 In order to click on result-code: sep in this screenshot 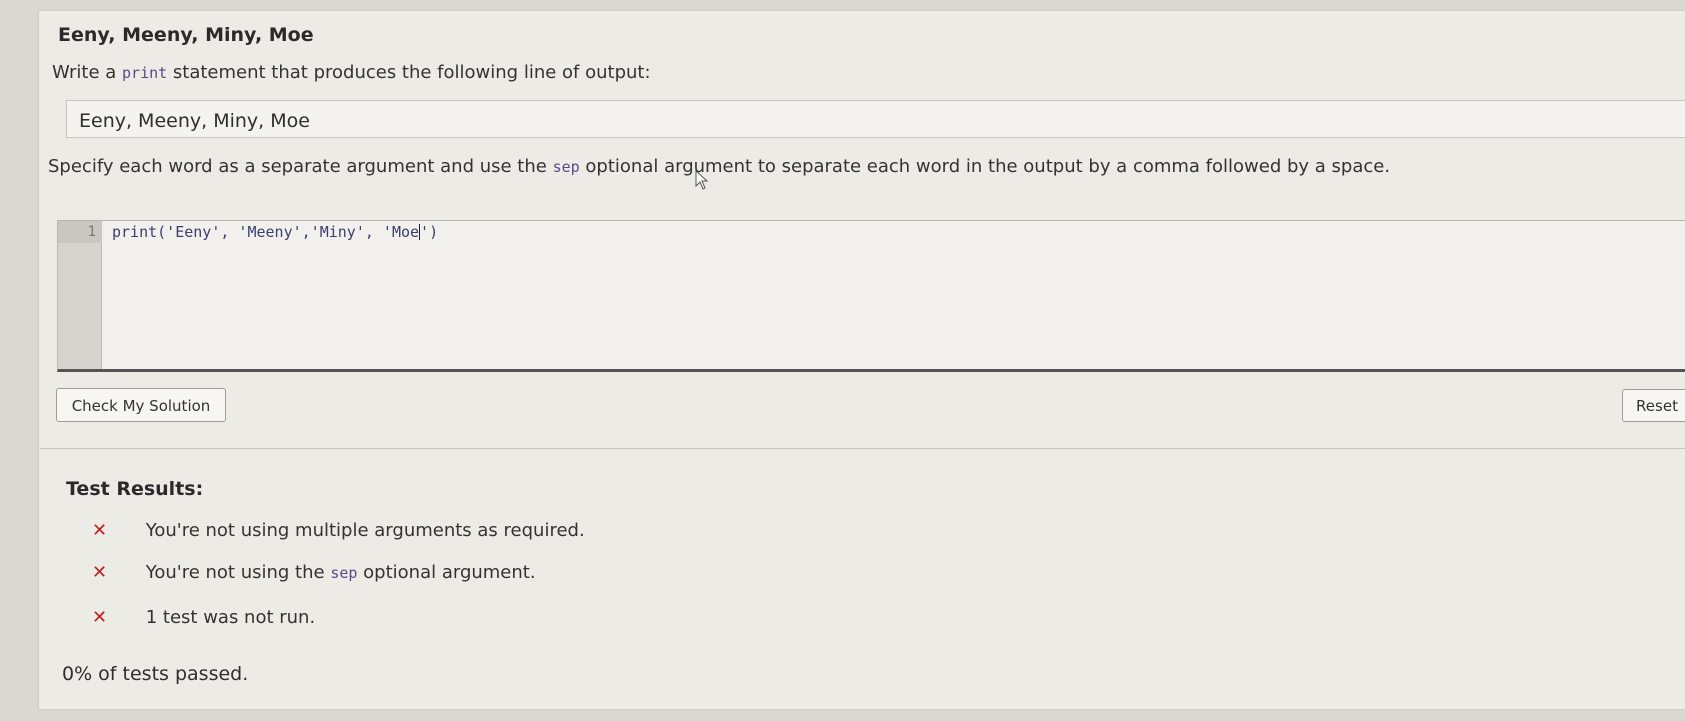, I will do `click(344, 573)`.